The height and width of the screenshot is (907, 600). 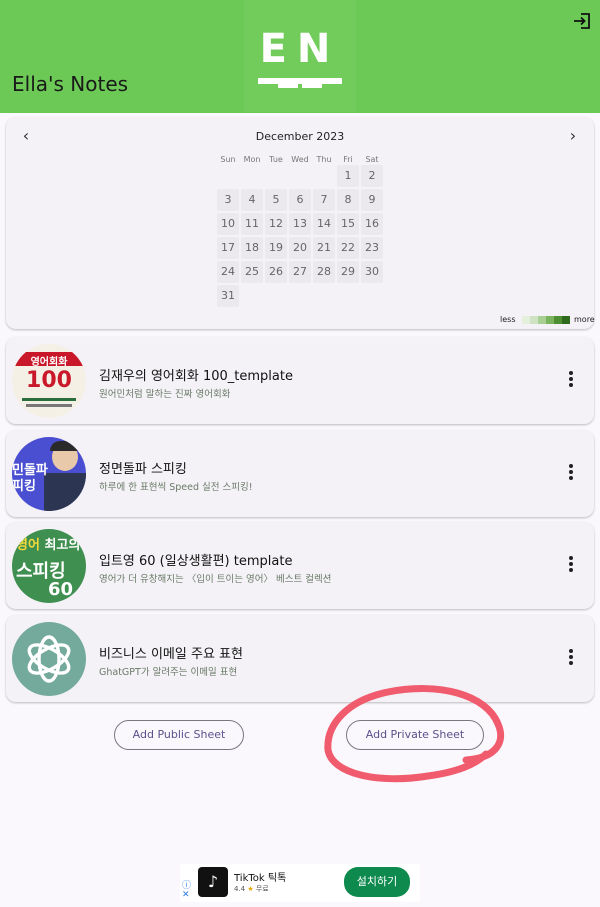 What do you see at coordinates (165, 394) in the screenshot?
I see `sheet-subtitle: 원어민처럼 말하는 진짜 영어회화` at bounding box center [165, 394].